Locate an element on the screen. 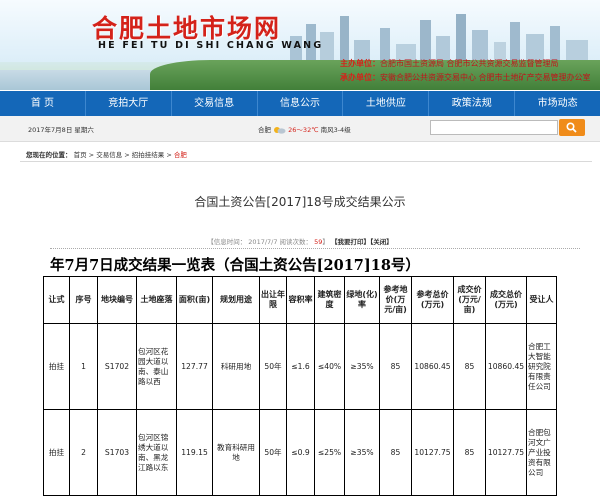 This screenshot has width=600, height=496. cell-location: 包河区锦绣大道以南、黑龙江路以东 is located at coordinates (156, 452).